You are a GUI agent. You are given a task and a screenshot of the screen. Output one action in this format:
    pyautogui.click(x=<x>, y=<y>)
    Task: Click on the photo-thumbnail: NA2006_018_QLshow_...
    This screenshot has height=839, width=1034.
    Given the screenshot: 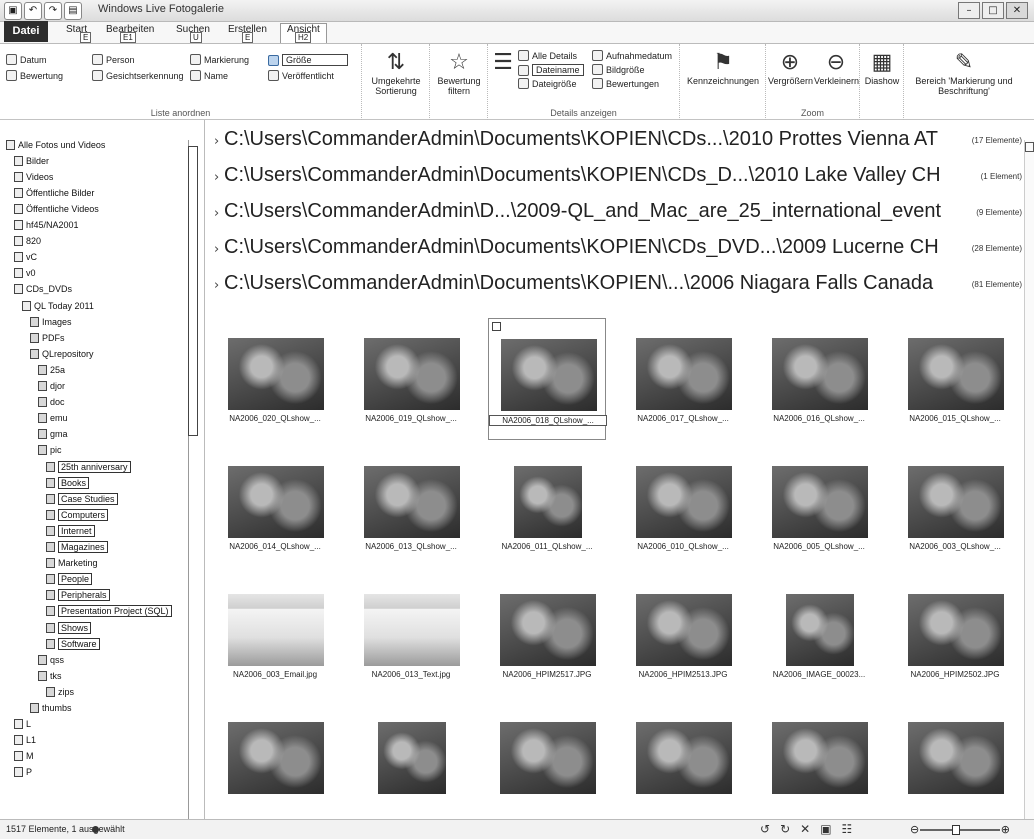 What is the action you would take?
    pyautogui.click(x=547, y=379)
    